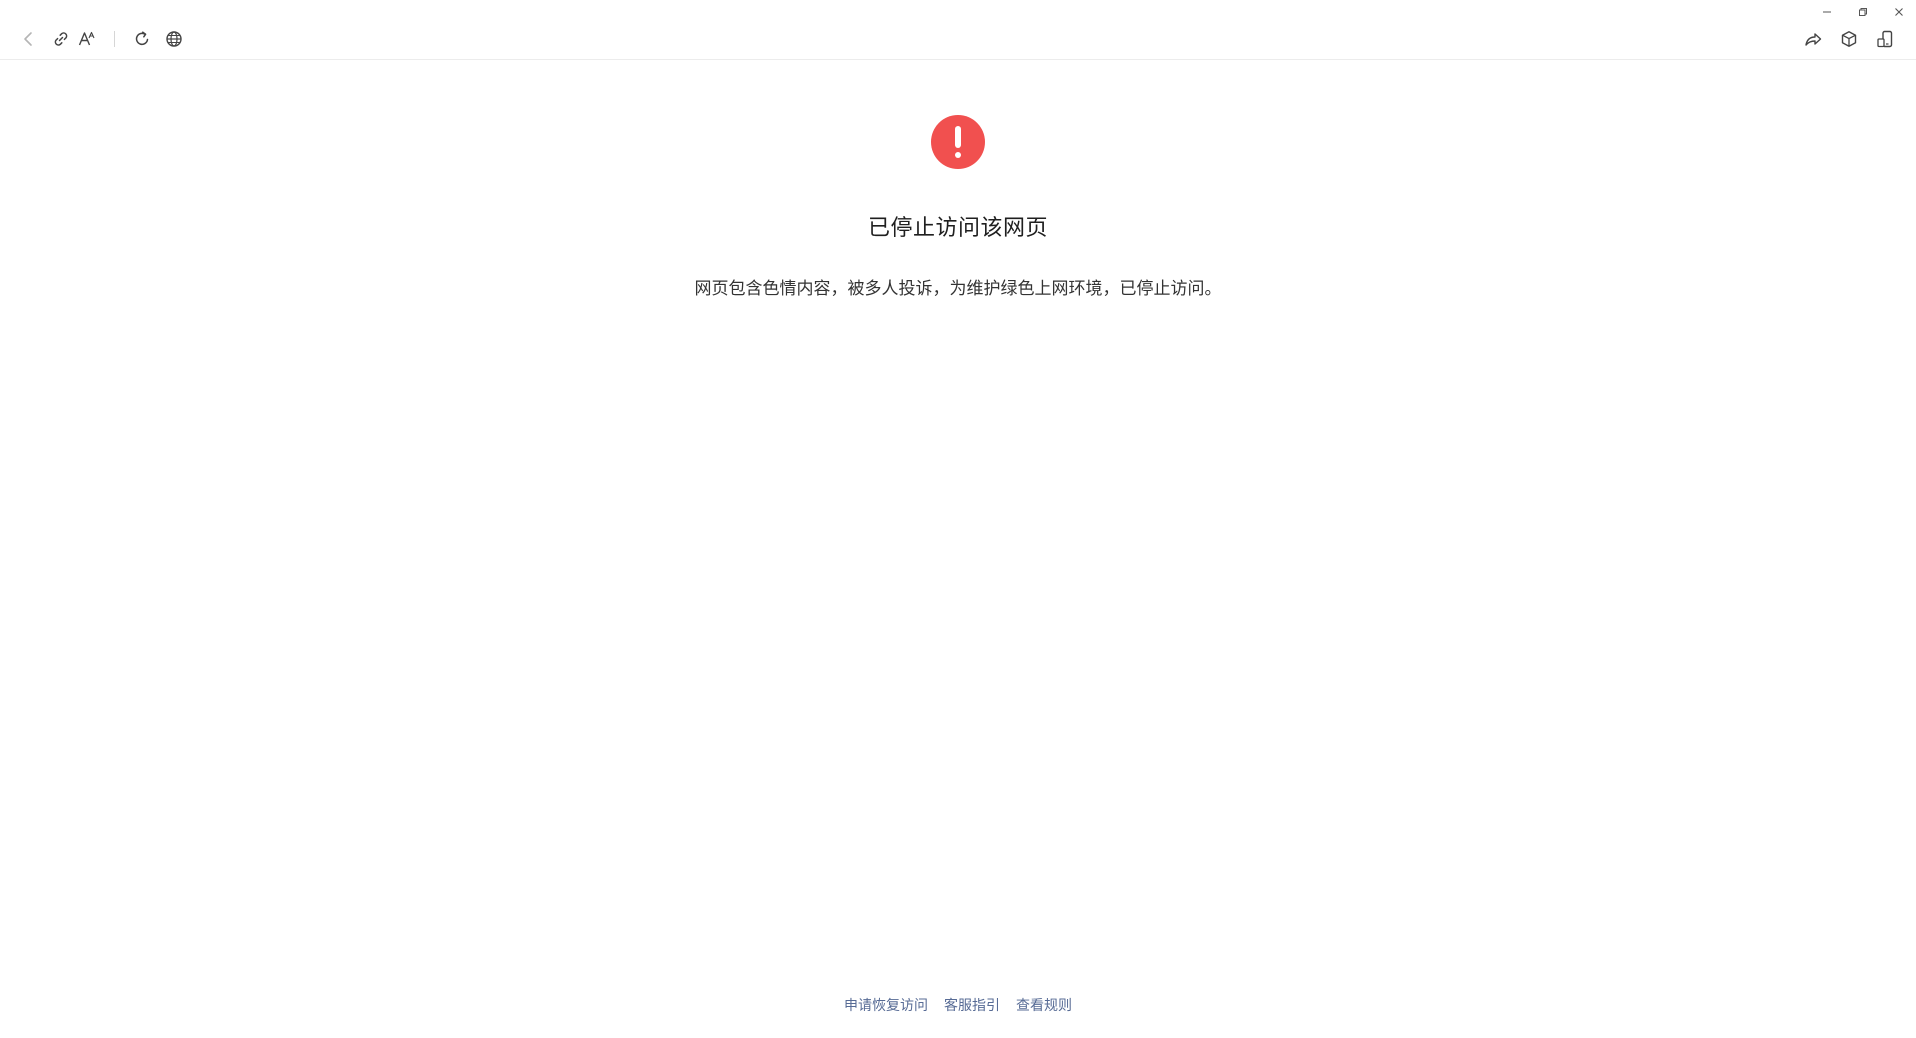  I want to click on link-icon, so click(61, 39).